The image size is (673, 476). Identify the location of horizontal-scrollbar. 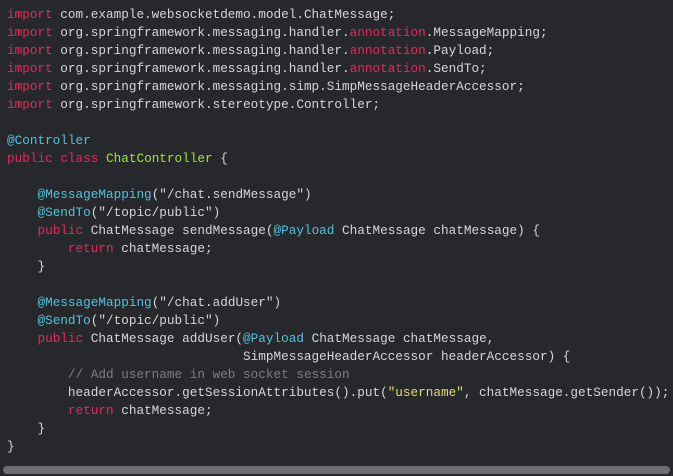
(336, 470).